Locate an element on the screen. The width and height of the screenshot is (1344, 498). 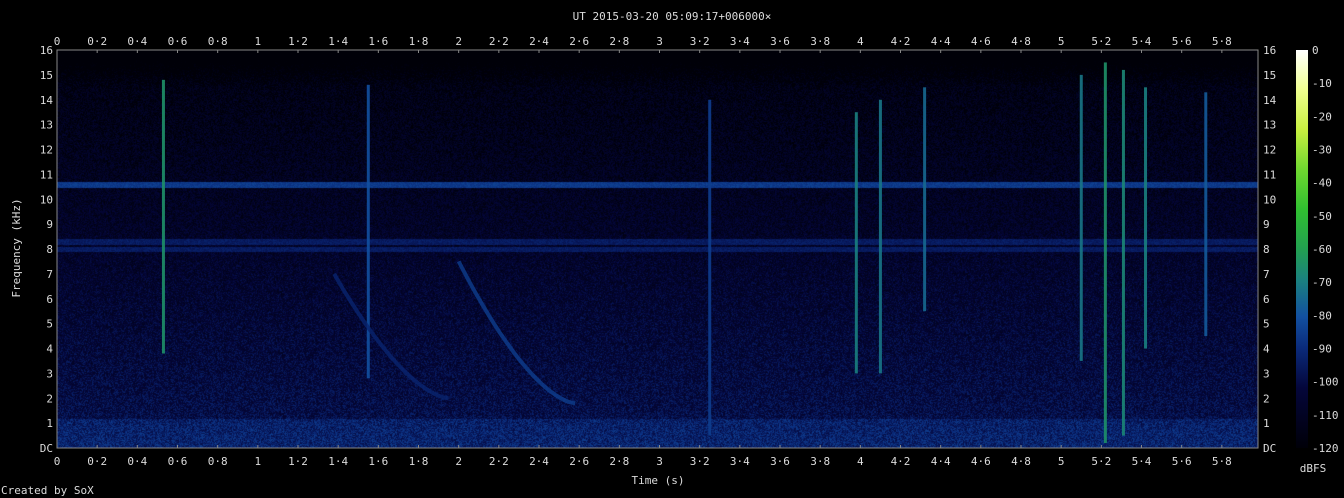
x-tick-label-top: 2·2 is located at coordinates (499, 41).